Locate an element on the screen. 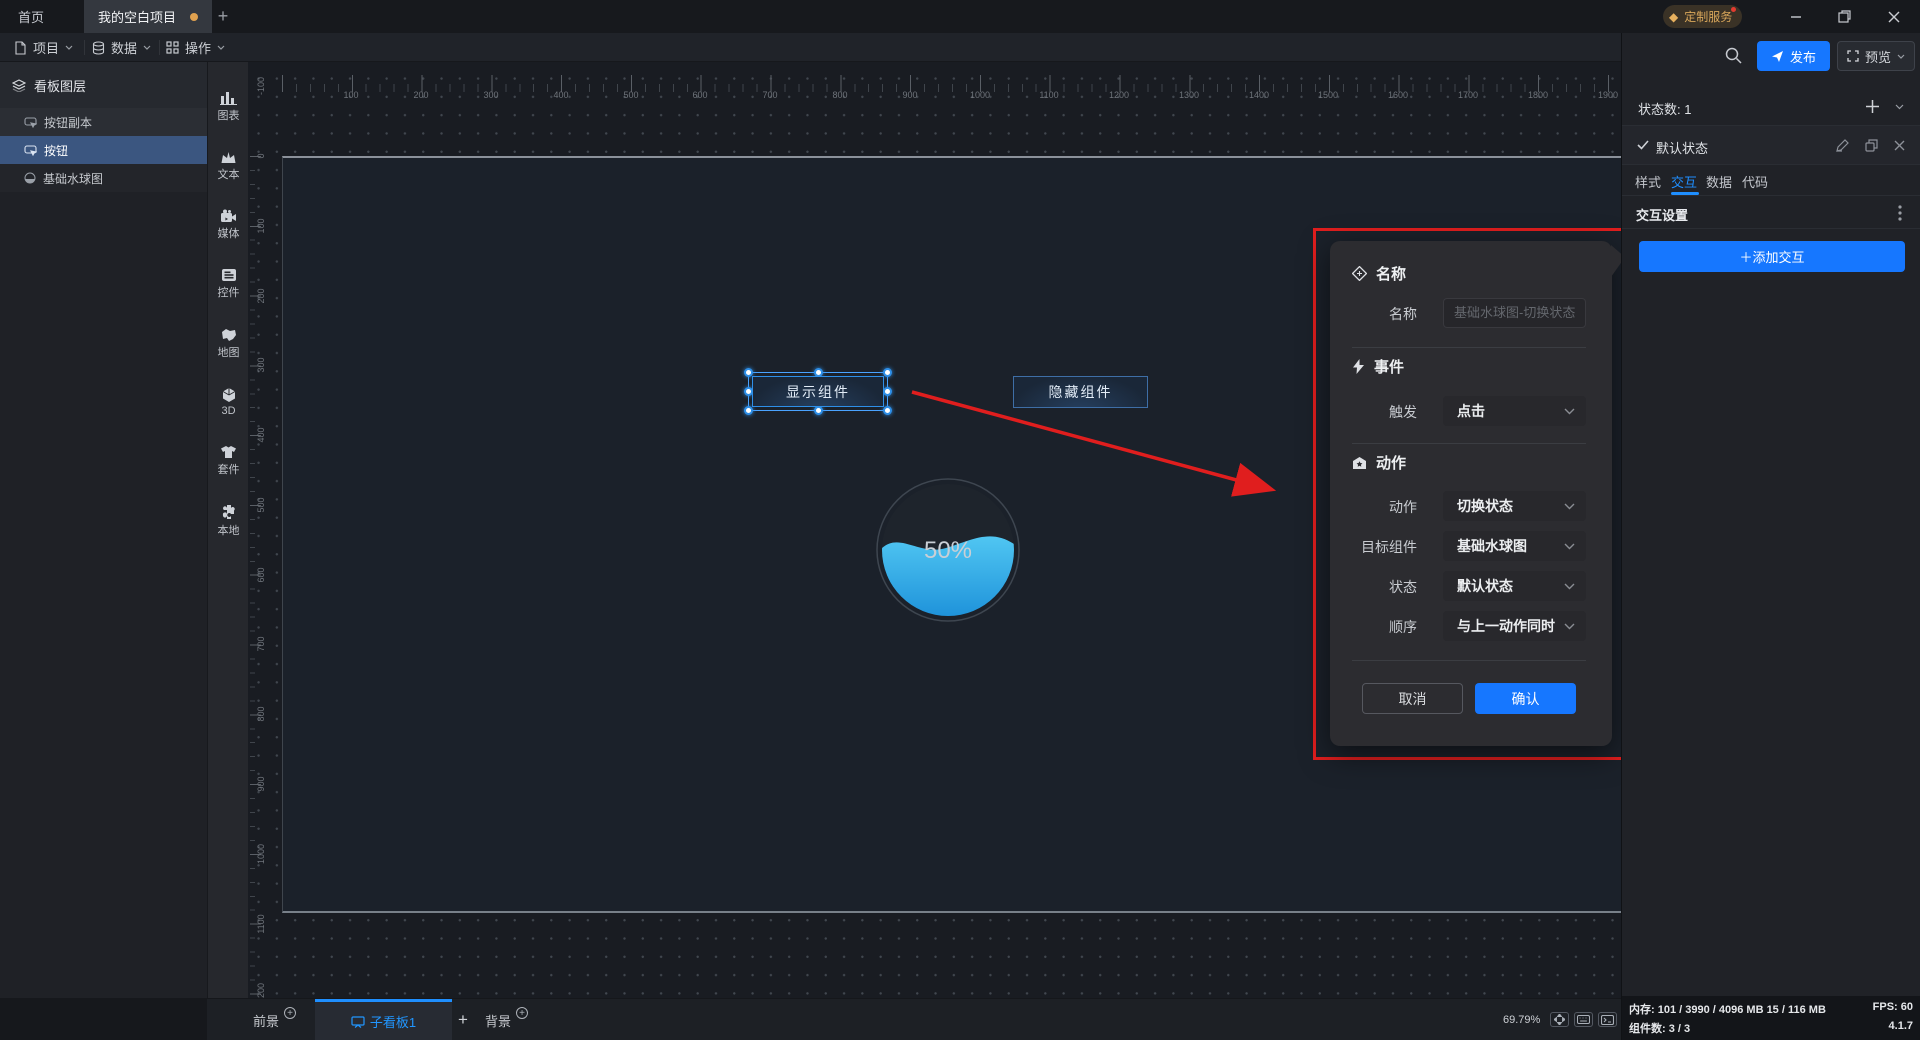  background-tab: 背景 + is located at coordinates (507, 1019).